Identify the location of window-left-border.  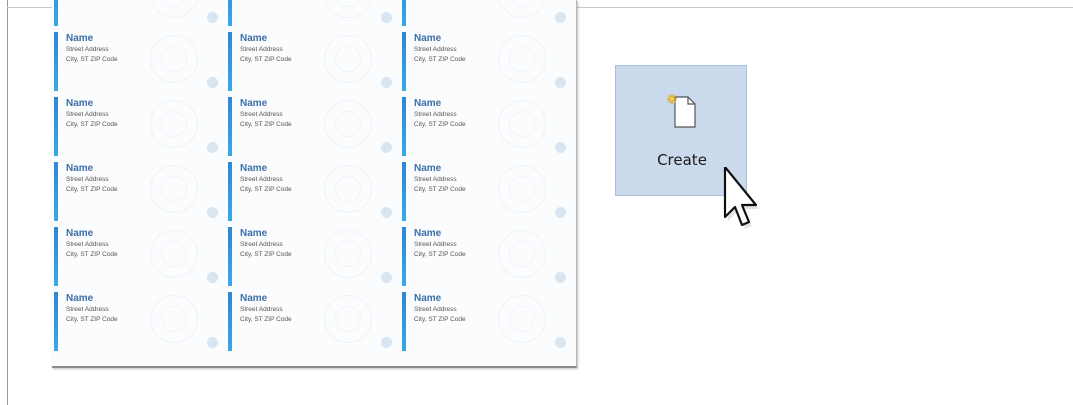
(7, 202).